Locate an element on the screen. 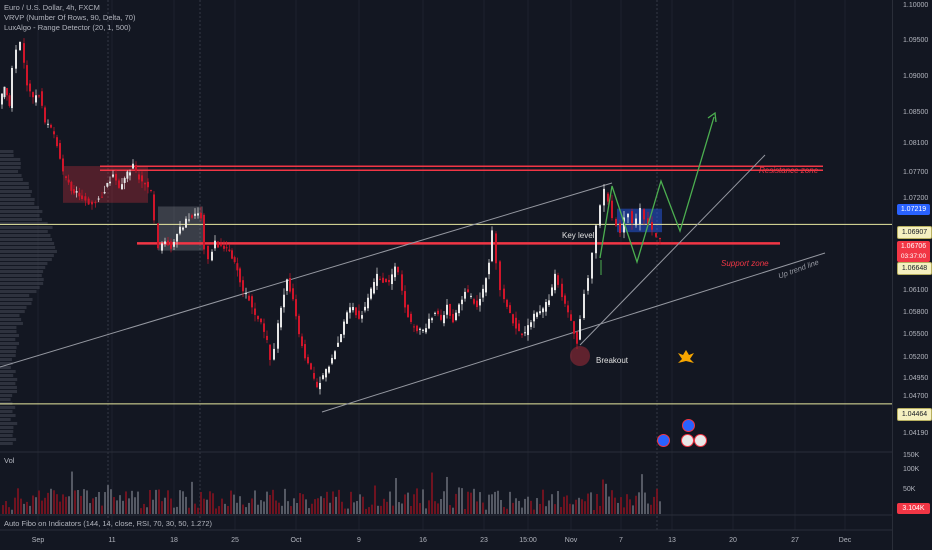 Image resolution: width=932 pixels, height=550 pixels. indicator-vrvp: VRVP (Number Of Rows, 90, Delta, 70) is located at coordinates (69, 18).